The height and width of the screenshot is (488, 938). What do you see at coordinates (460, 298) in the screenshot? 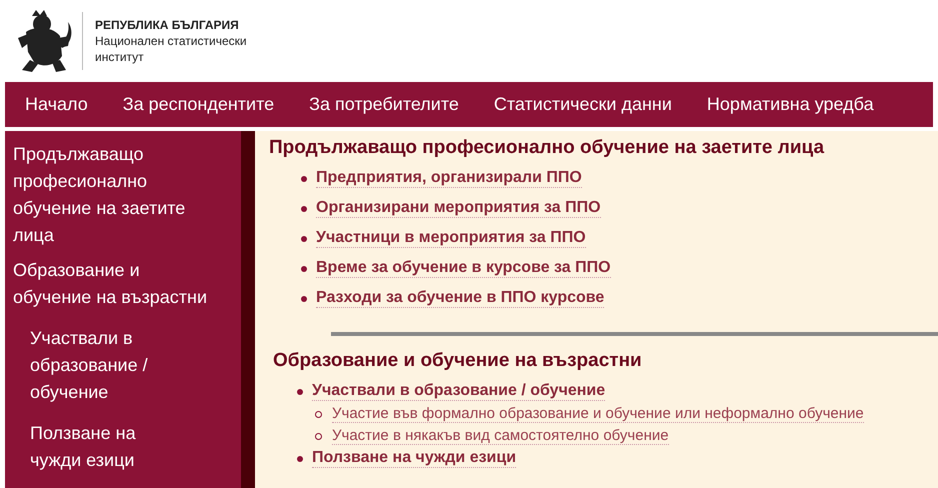
I see `topic-link: Разходи за обучение в ППО курсове` at bounding box center [460, 298].